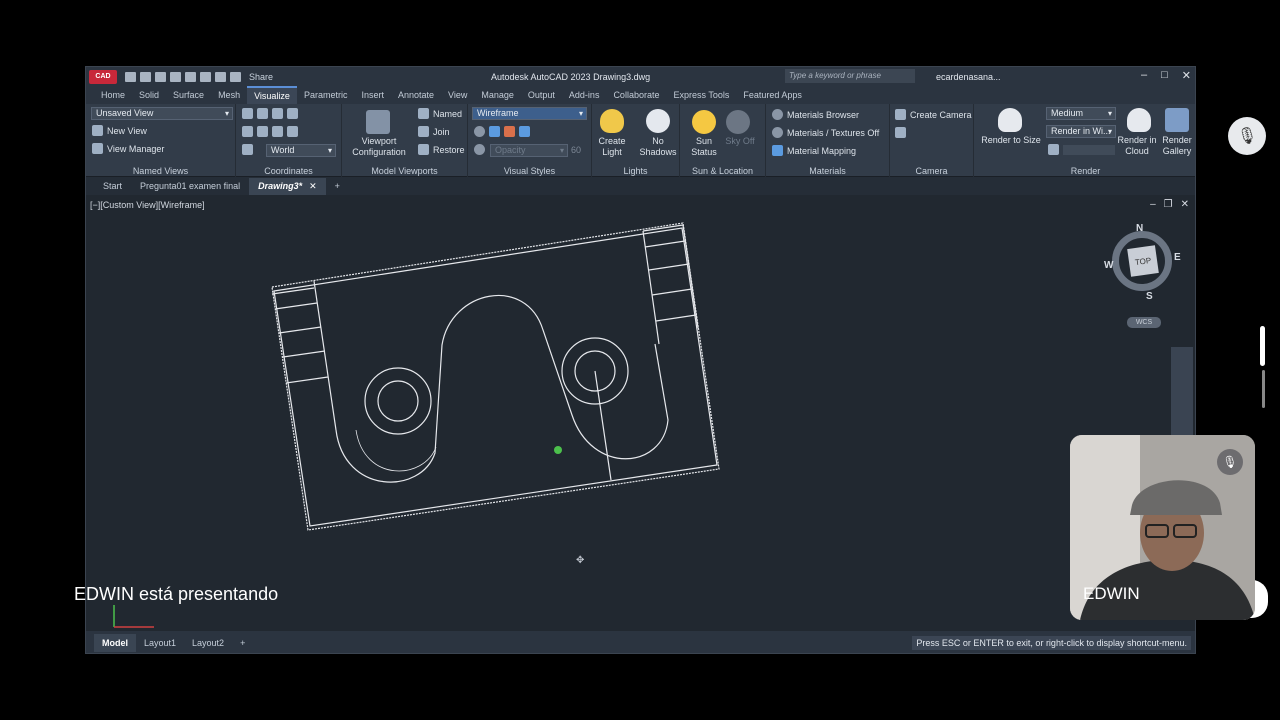  I want to click on ucs-world-dropdown: World, so click(301, 150).